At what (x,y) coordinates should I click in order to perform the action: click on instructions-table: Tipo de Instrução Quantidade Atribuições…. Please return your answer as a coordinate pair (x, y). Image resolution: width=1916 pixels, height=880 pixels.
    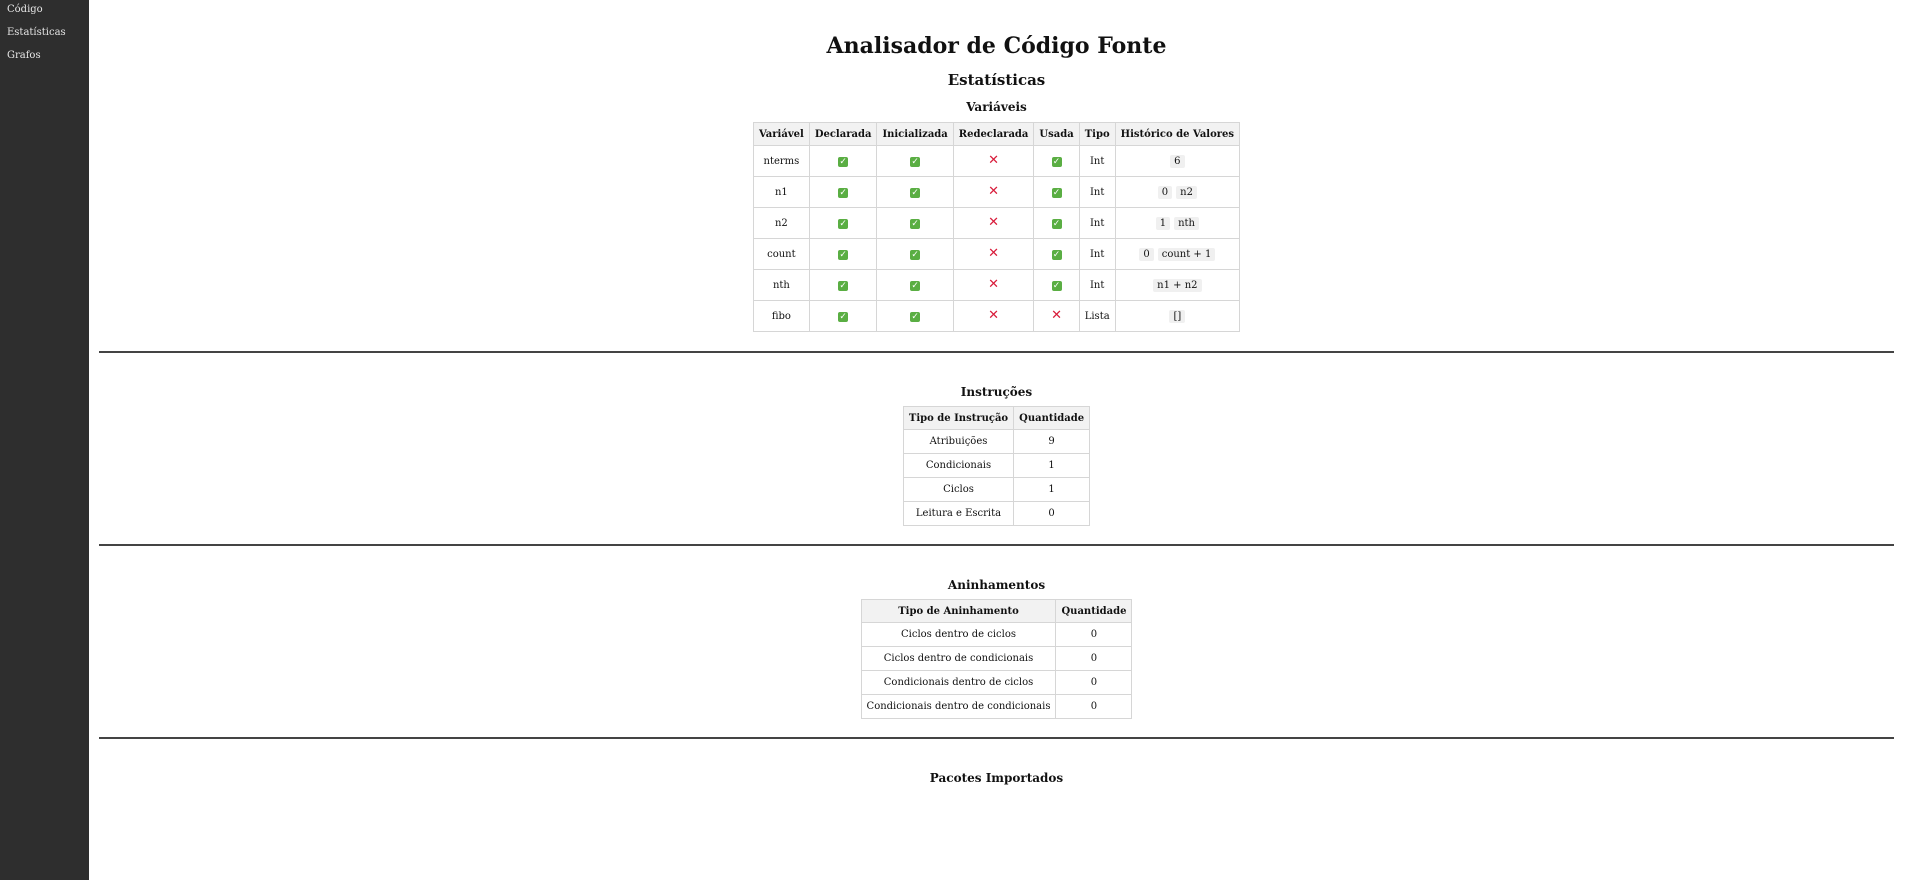
    Looking at the image, I should click on (996, 466).